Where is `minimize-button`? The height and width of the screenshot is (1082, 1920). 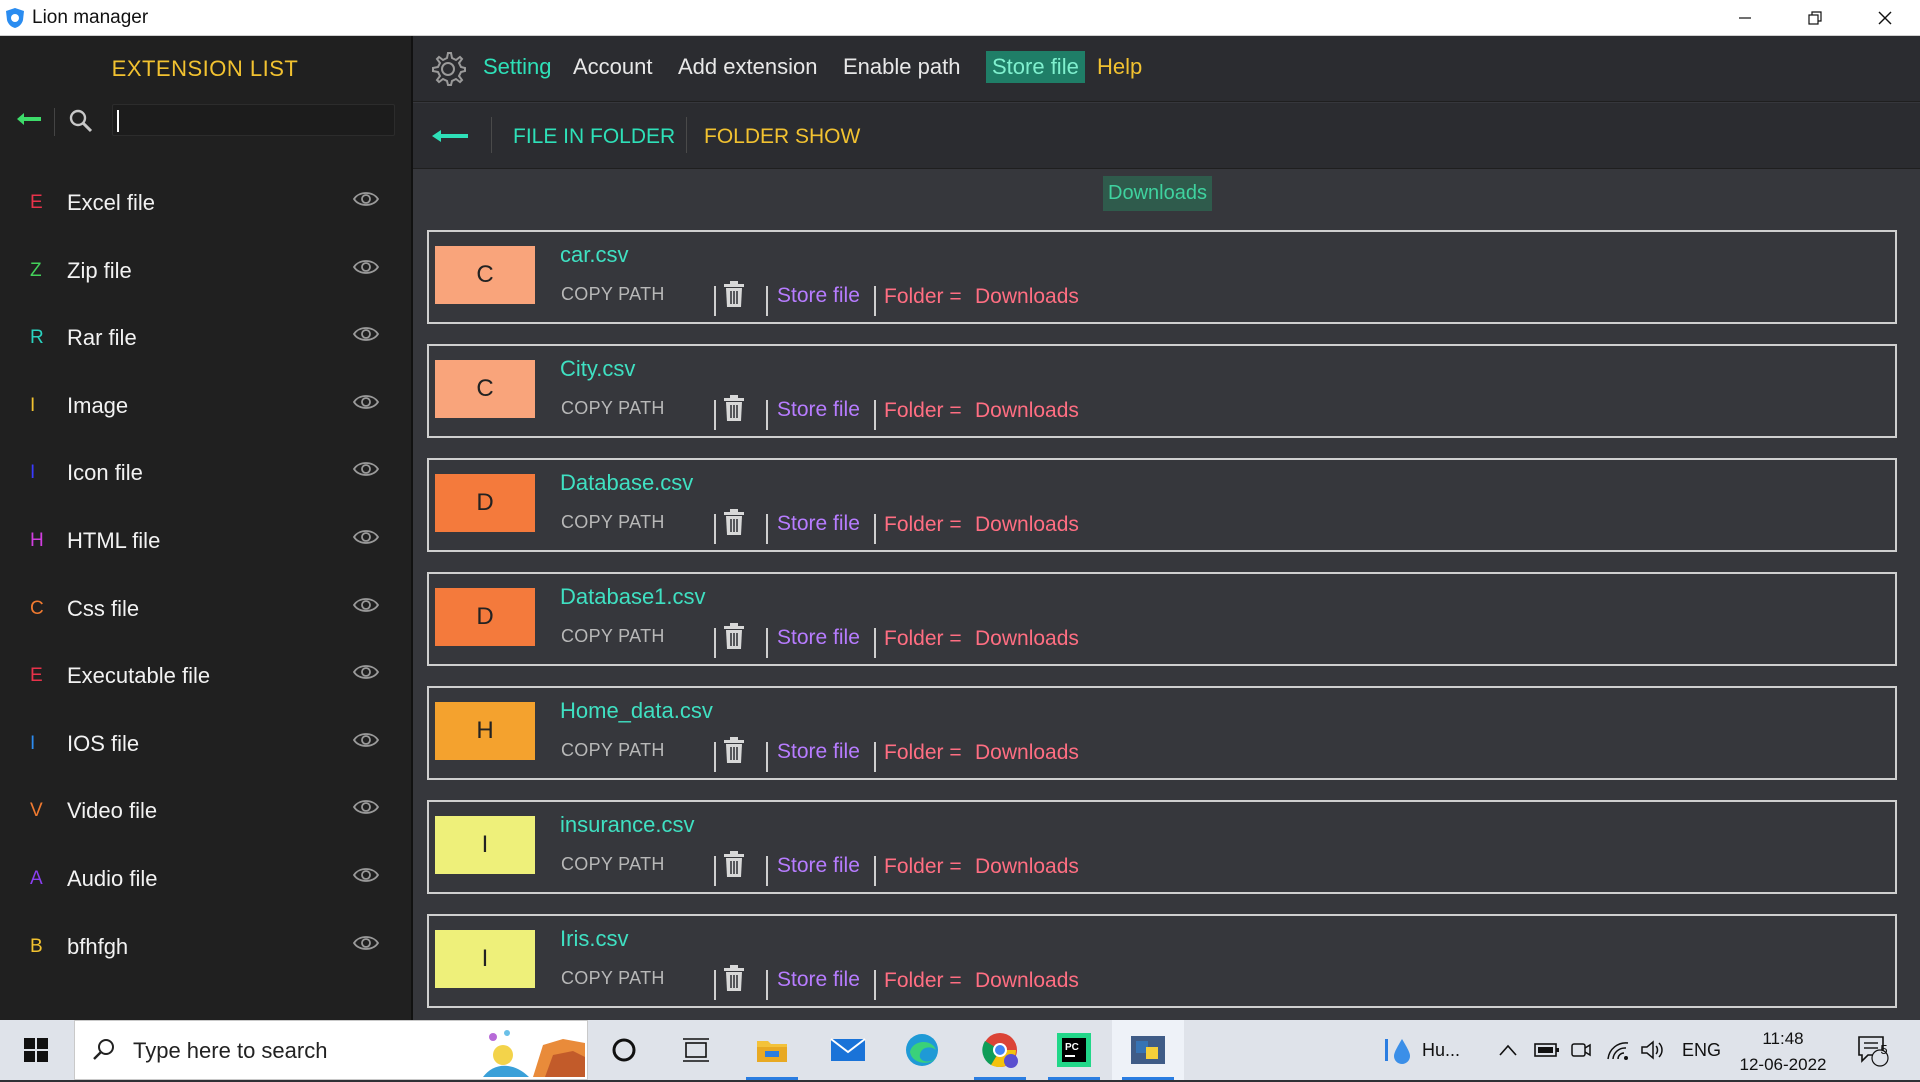
minimize-button is located at coordinates (1745, 18).